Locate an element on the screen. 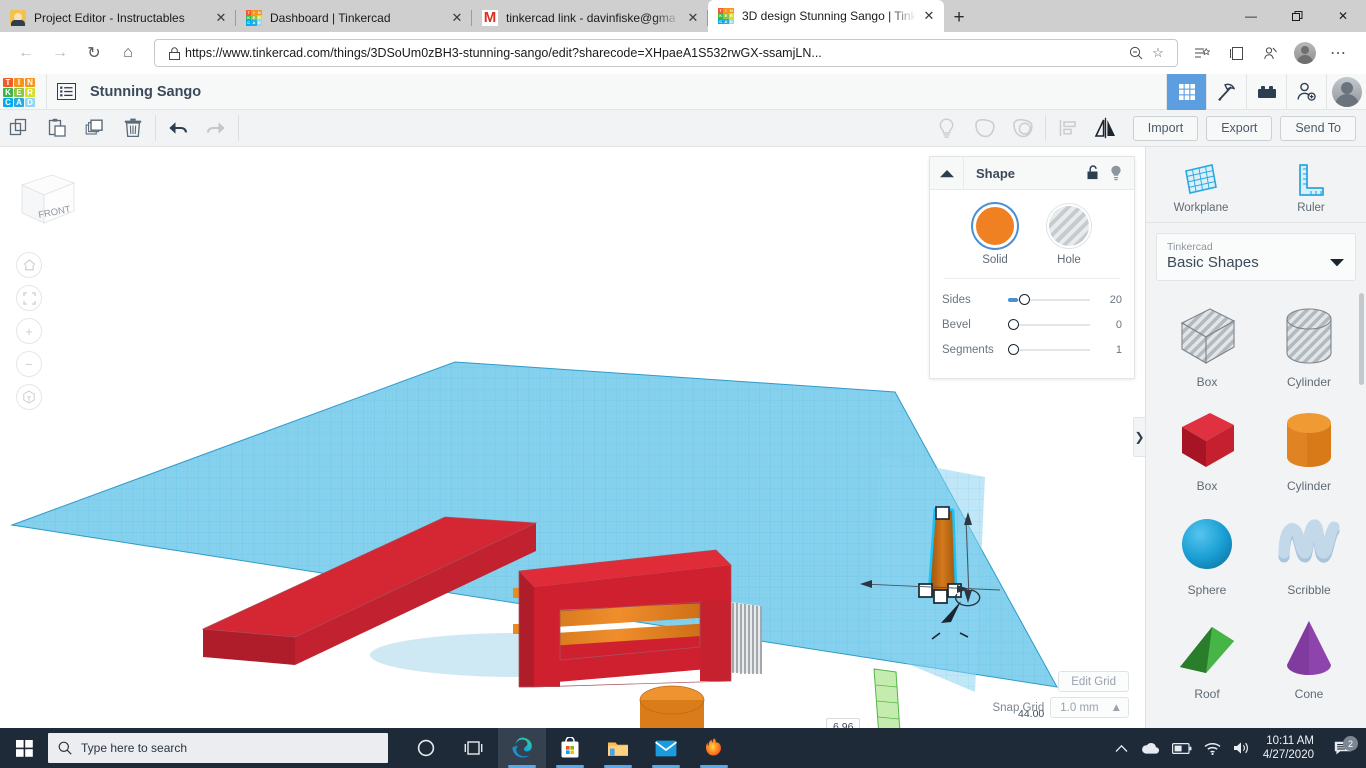  window-close-button: ✕ is located at coordinates (1343, 16).